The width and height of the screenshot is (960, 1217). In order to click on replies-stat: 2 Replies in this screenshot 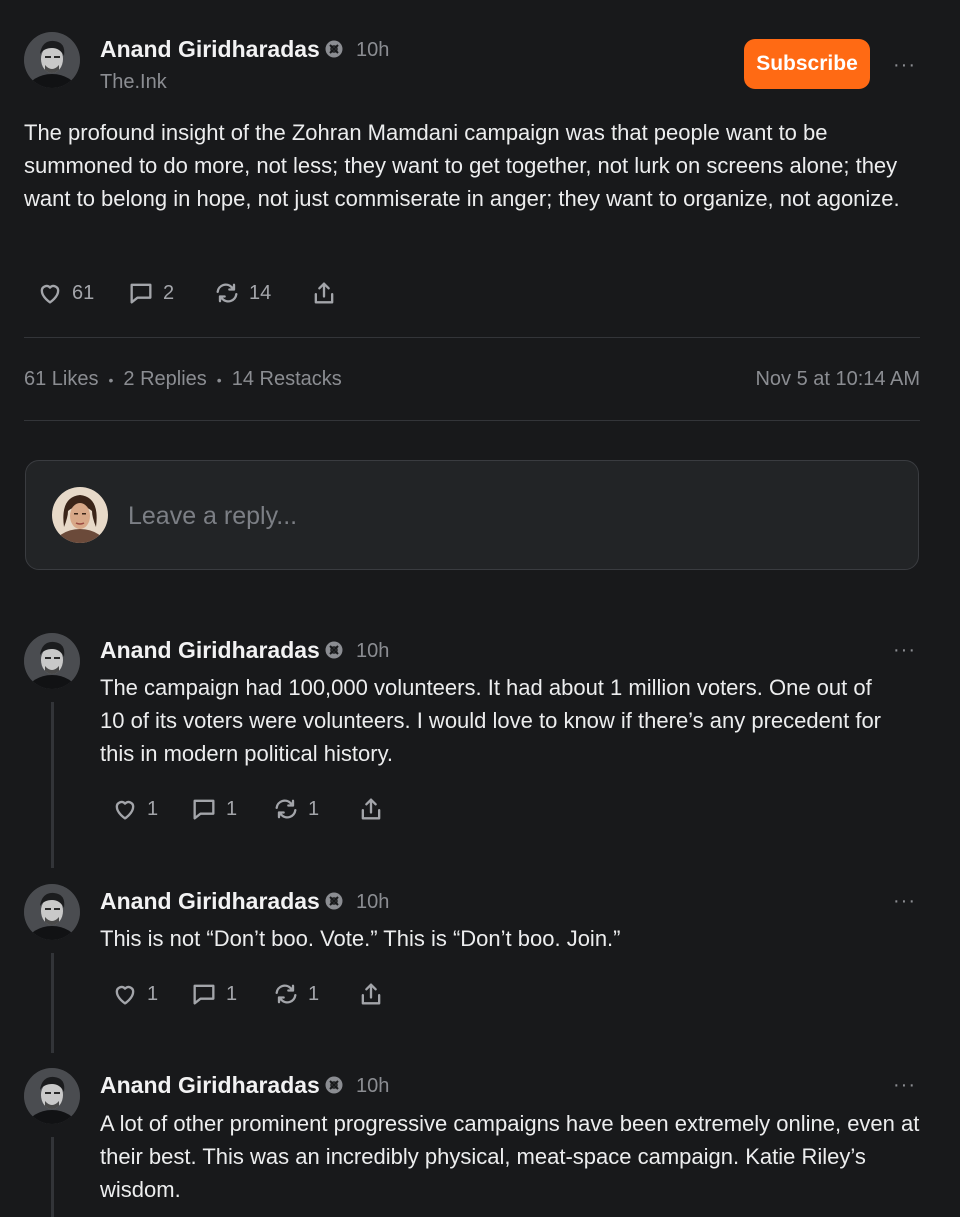, I will do `click(164, 379)`.